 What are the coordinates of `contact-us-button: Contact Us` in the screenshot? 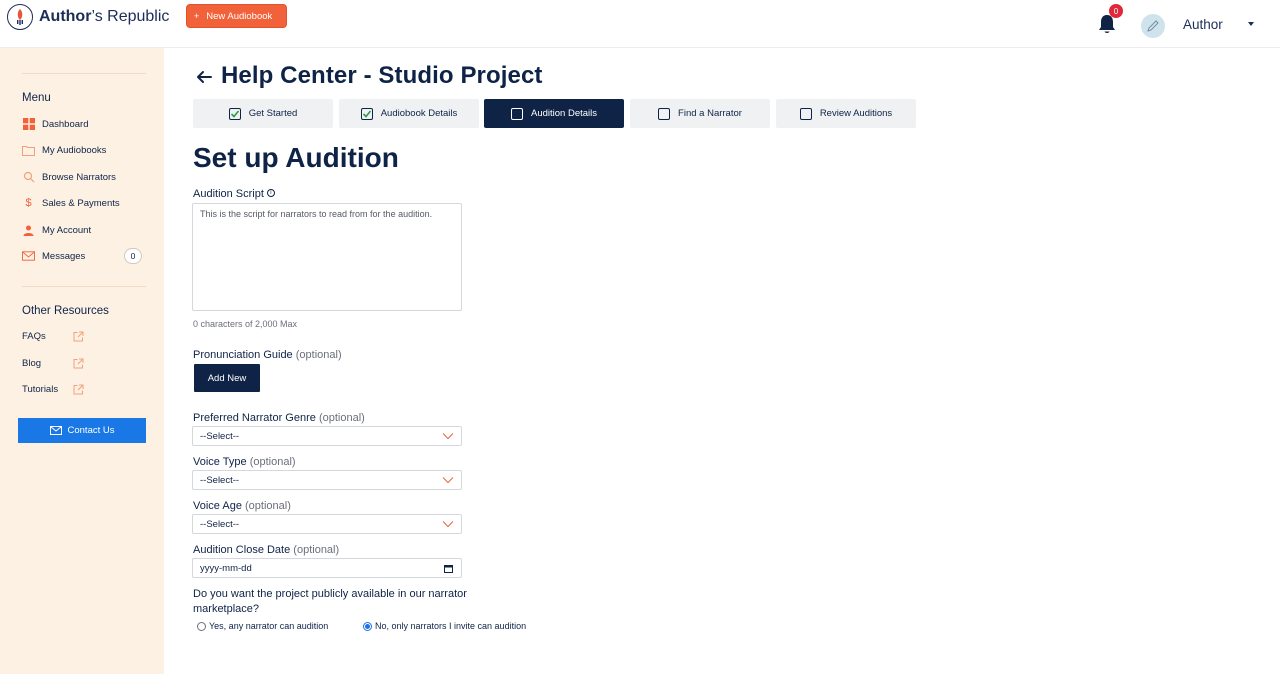 It's located at (82, 430).